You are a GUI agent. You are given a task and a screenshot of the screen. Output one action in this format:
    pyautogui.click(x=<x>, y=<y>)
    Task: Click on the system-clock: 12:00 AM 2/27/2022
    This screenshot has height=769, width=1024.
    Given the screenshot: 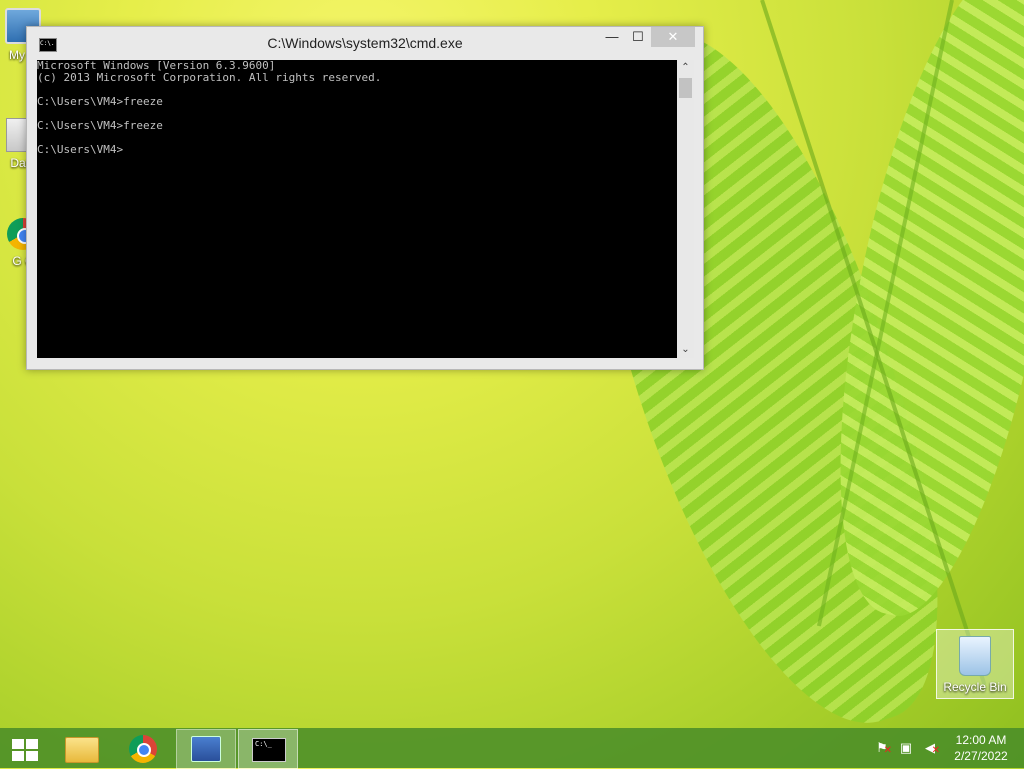 What is the action you would take?
    pyautogui.click(x=981, y=748)
    